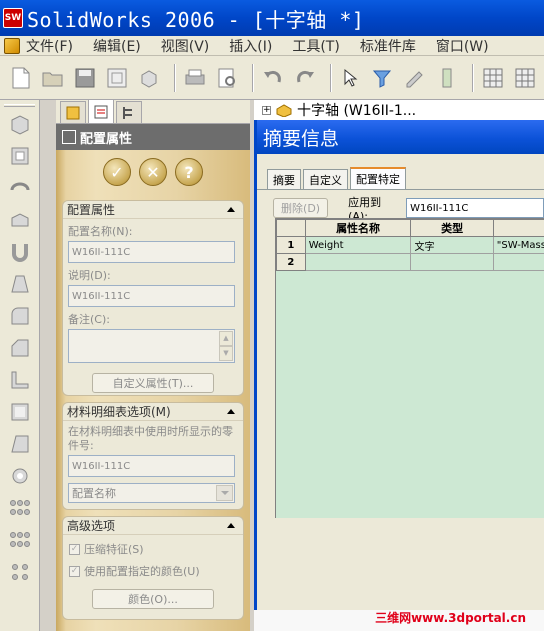 This screenshot has height=631, width=544. Describe the element at coordinates (227, 78) in the screenshot. I see `print-preview-icon` at that location.